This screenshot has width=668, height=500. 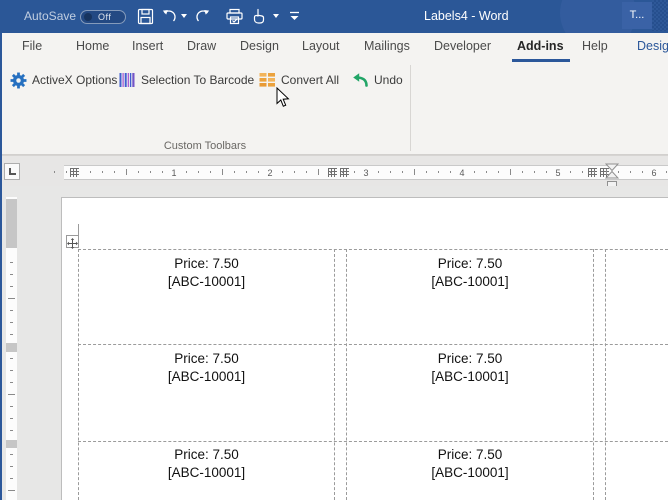 I want to click on selection-to-barcode-button: Selection To Barcode, so click(x=186, y=80).